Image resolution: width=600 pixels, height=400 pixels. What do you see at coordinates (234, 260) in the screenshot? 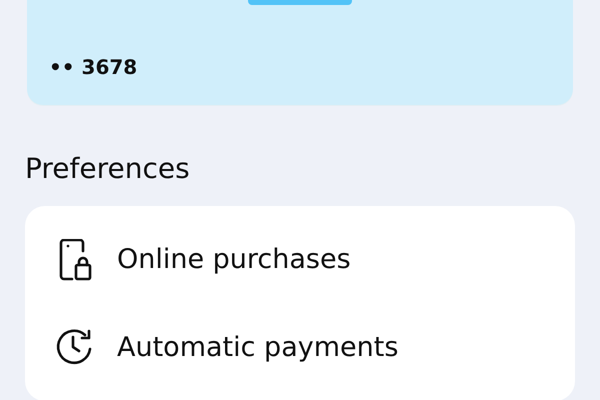
I see `menu-item: Online purchases` at bounding box center [234, 260].